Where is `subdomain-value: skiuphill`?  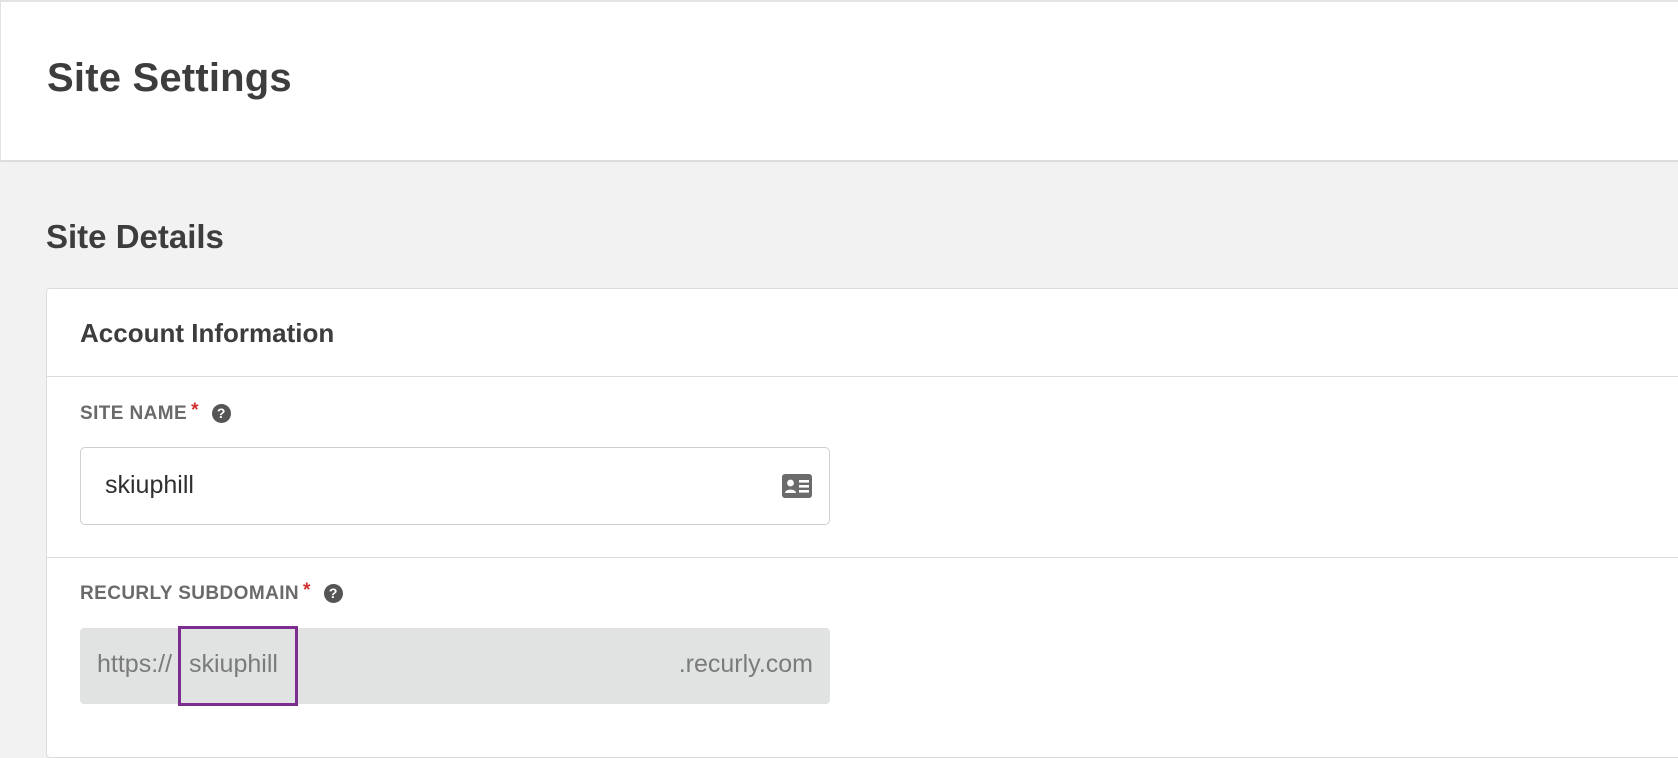
subdomain-value: skiuphill is located at coordinates (233, 664).